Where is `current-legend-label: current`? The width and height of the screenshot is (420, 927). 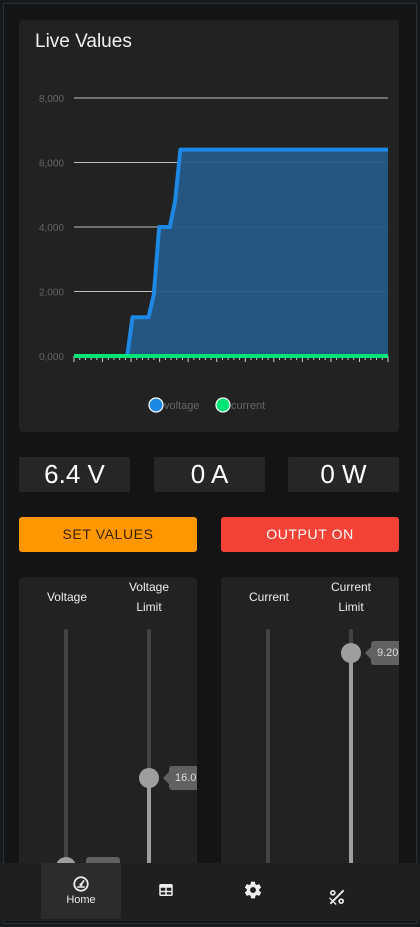 current-legend-label: current is located at coordinates (248, 406).